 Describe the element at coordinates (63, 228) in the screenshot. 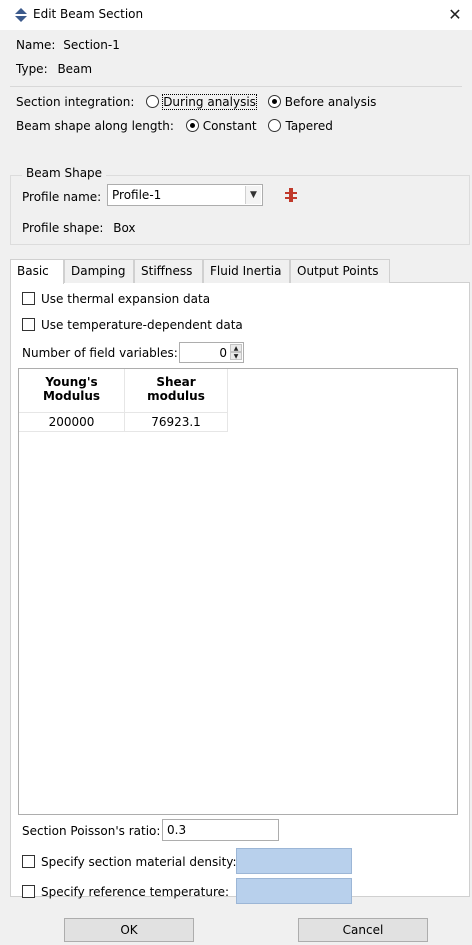

I see `profile-shape-label: Profile shape:` at that location.